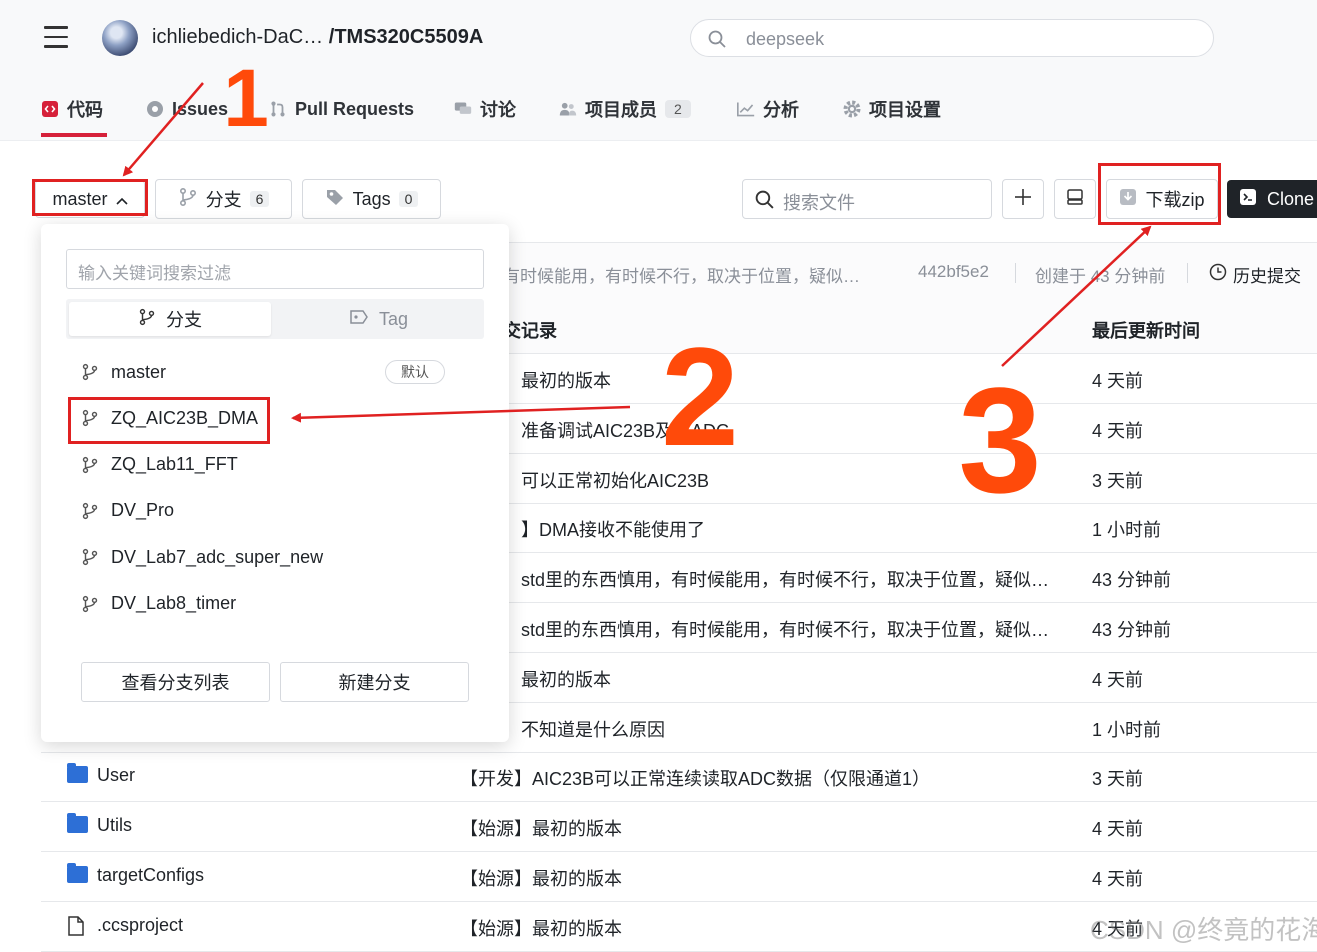 The height and width of the screenshot is (952, 1317). What do you see at coordinates (700, 396) in the screenshot?
I see `step-number-2: 2` at bounding box center [700, 396].